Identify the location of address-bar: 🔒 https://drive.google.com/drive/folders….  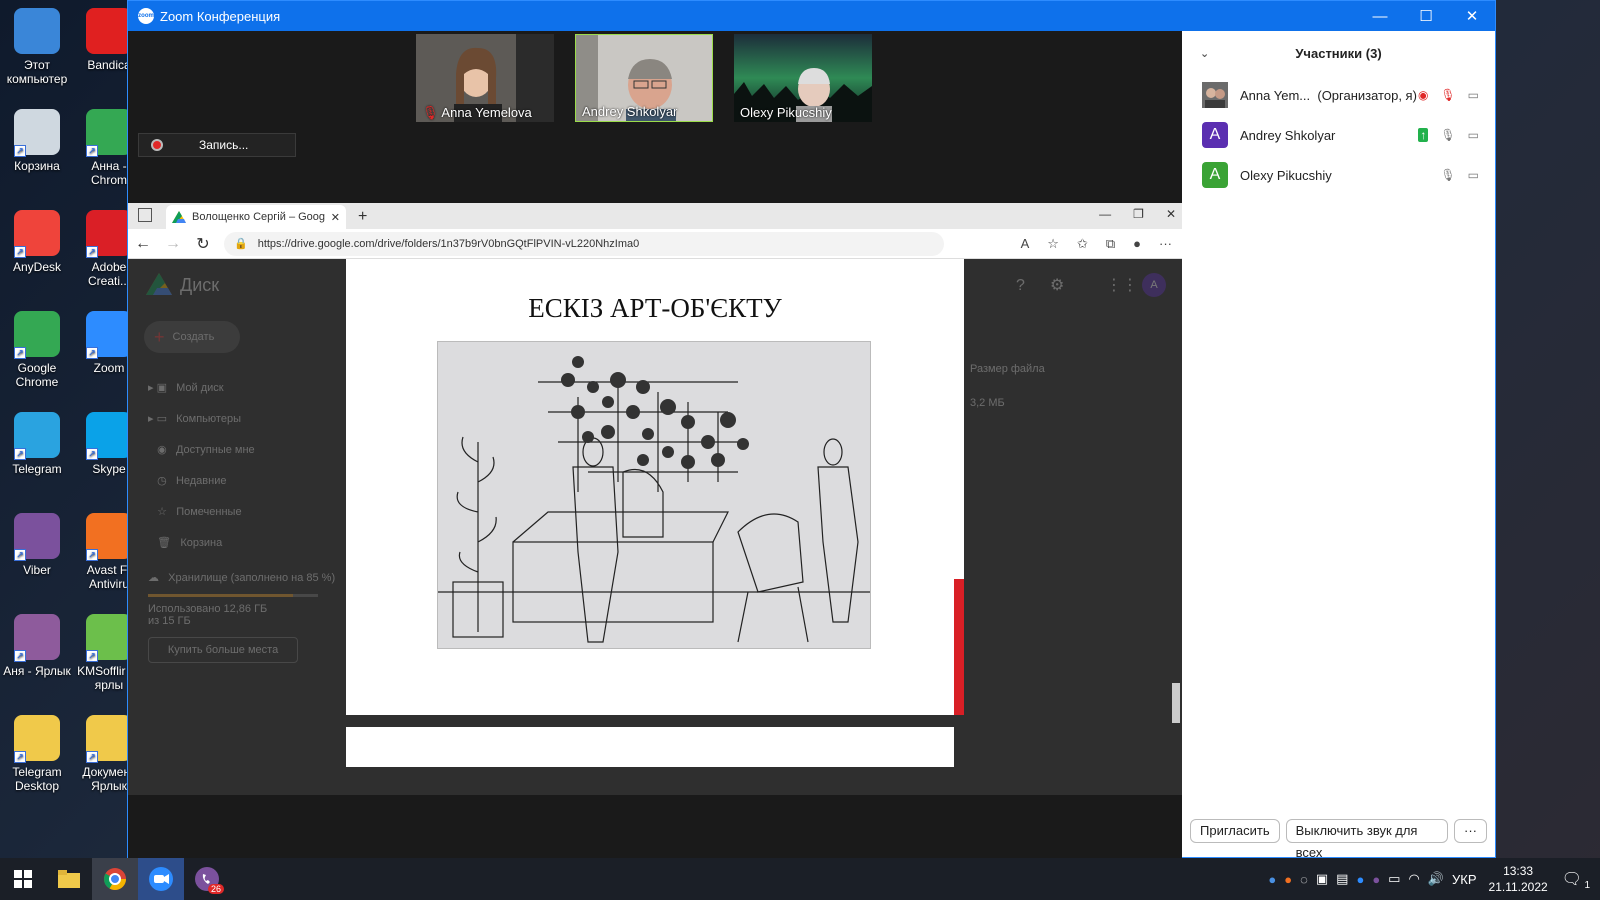
(584, 243).